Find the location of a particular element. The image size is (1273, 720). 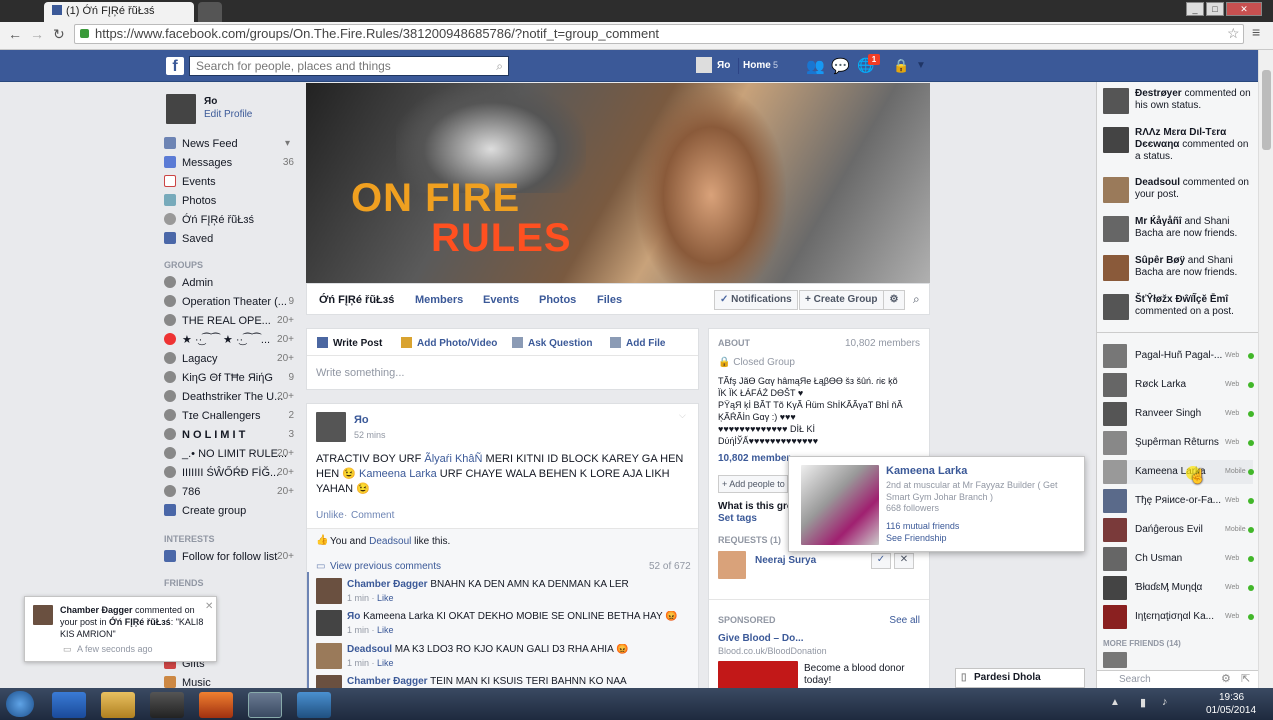

minimize-button: _ is located at coordinates (1195, 9).